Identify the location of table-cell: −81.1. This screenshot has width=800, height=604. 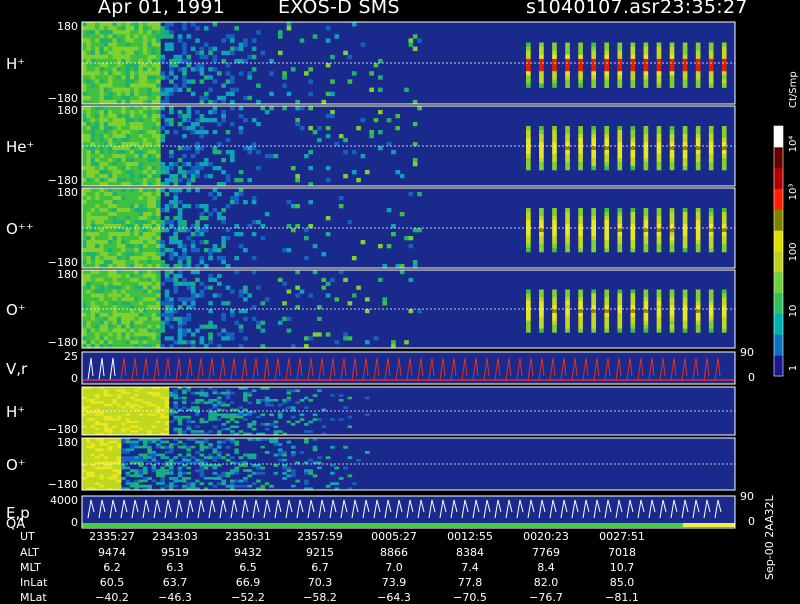
(622, 597).